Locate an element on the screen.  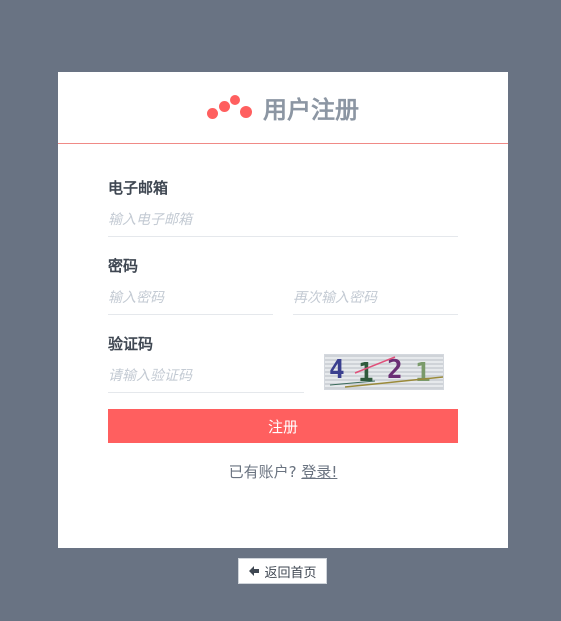
back-home-label: 返回首页 is located at coordinates (290, 573).